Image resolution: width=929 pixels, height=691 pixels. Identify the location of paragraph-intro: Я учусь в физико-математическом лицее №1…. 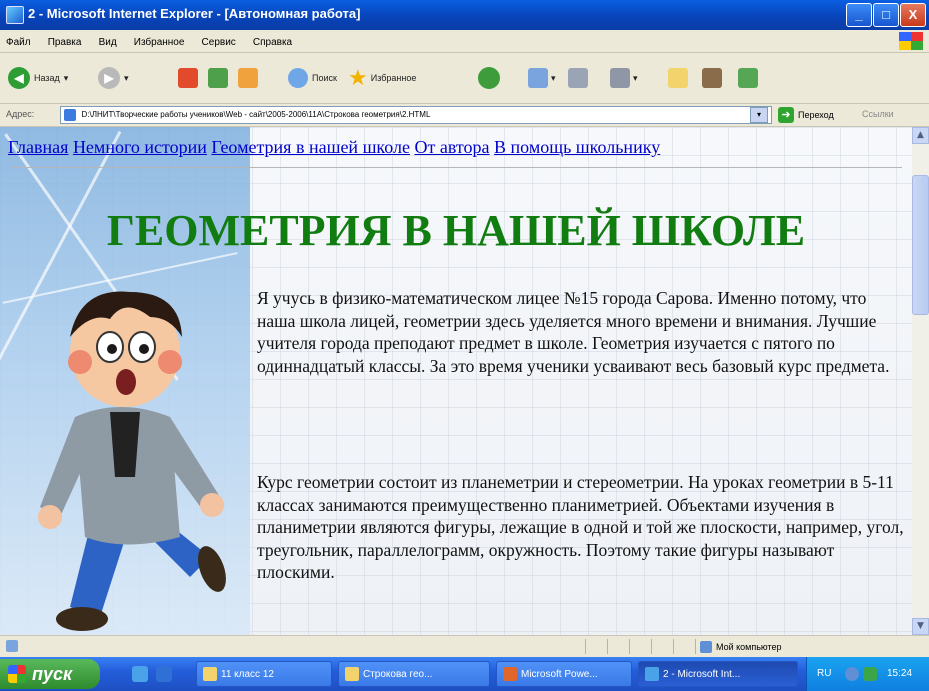
(573, 332).